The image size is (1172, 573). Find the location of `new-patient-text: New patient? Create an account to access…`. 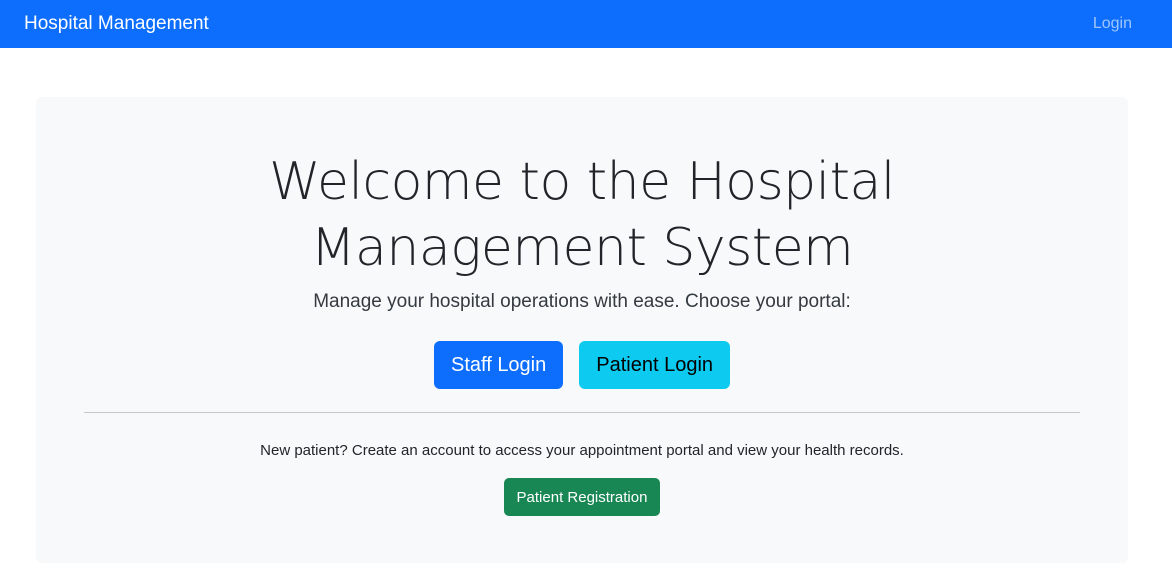

new-patient-text: New patient? Create an account to access… is located at coordinates (582, 450).